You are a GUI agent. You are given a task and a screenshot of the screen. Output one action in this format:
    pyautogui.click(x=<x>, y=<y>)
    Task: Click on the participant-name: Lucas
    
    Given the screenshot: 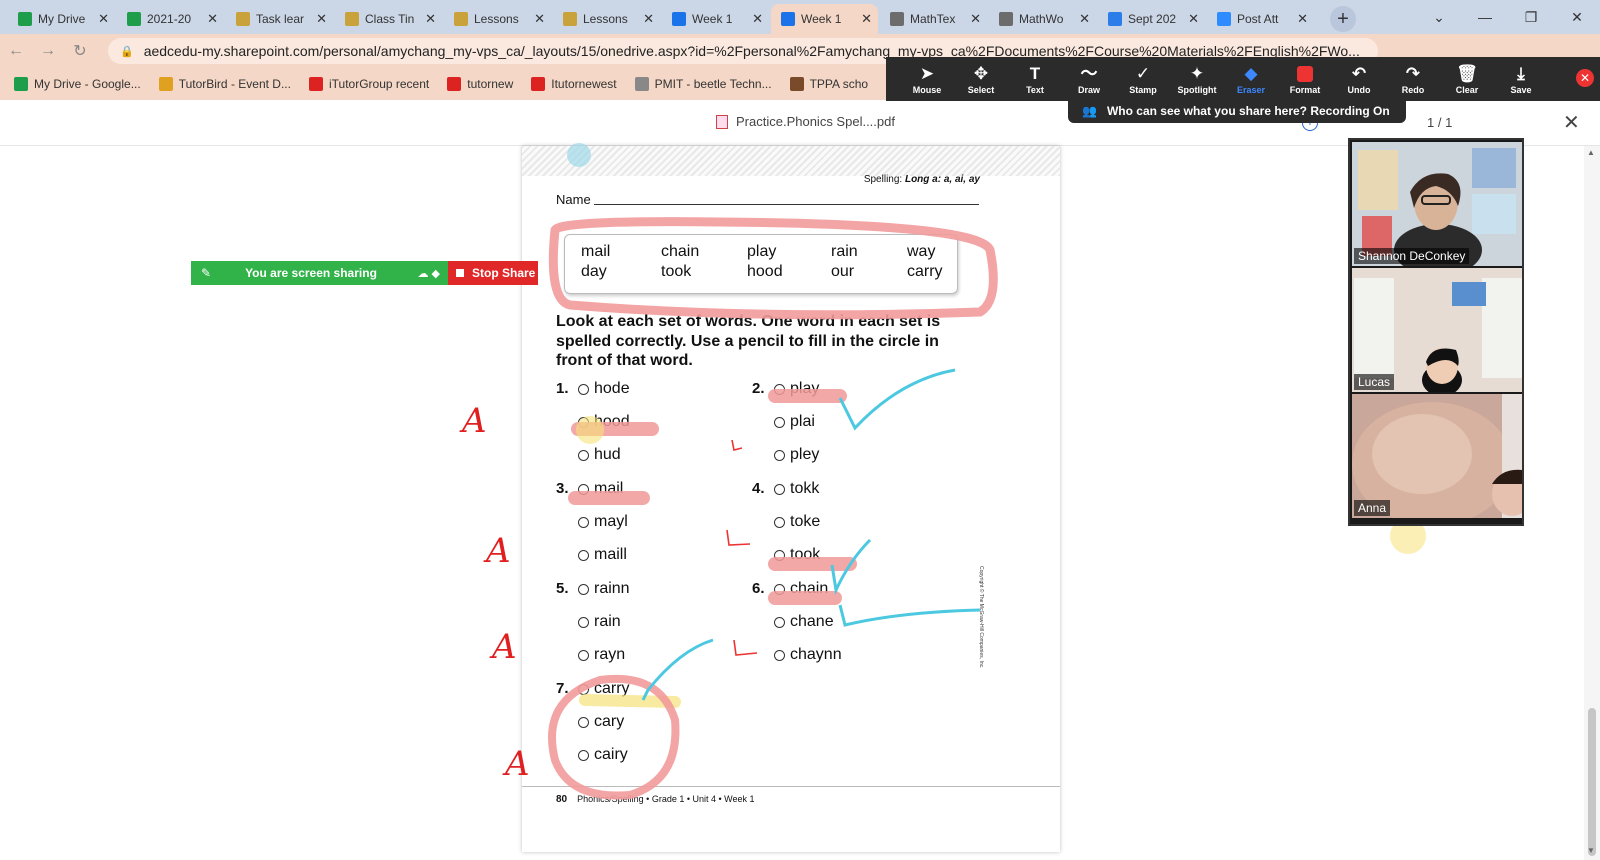 What is the action you would take?
    pyautogui.click(x=1374, y=382)
    